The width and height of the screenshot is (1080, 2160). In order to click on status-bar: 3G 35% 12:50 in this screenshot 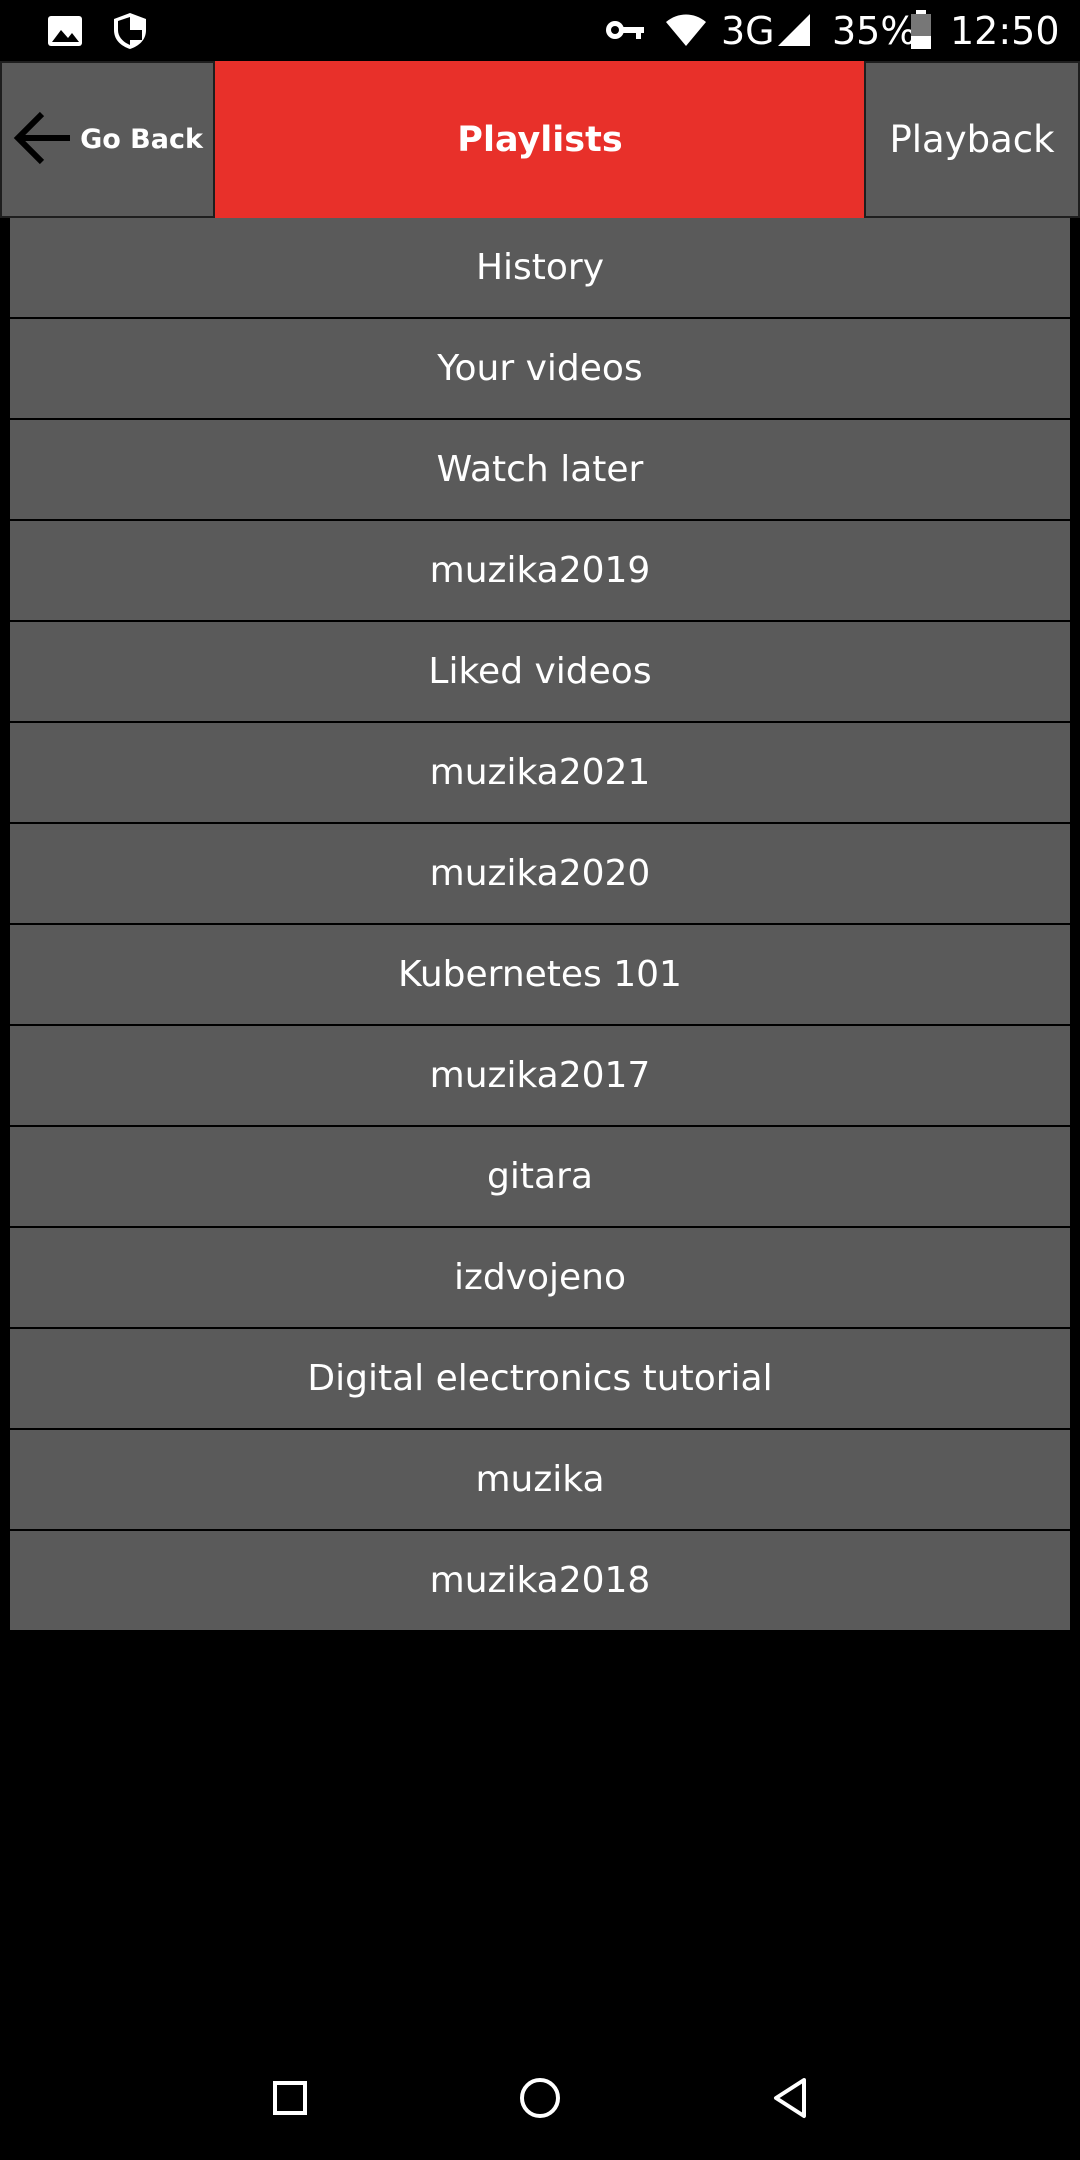, I will do `click(540, 30)`.